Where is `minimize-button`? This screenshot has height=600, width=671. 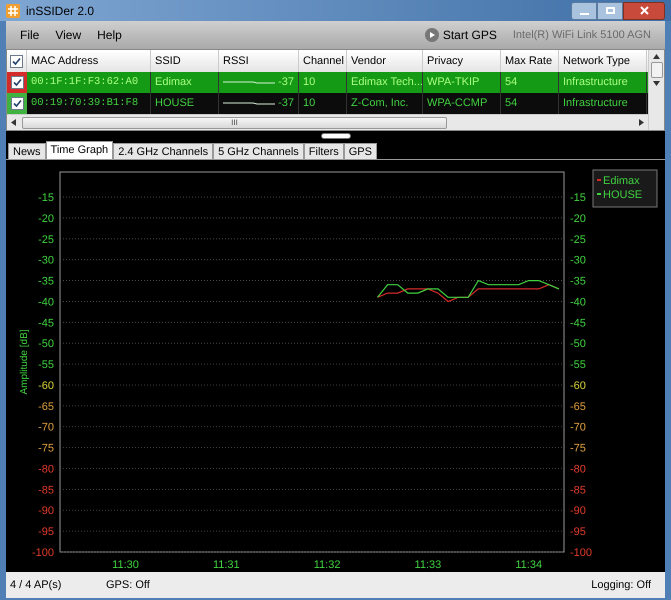
minimize-button is located at coordinates (584, 11).